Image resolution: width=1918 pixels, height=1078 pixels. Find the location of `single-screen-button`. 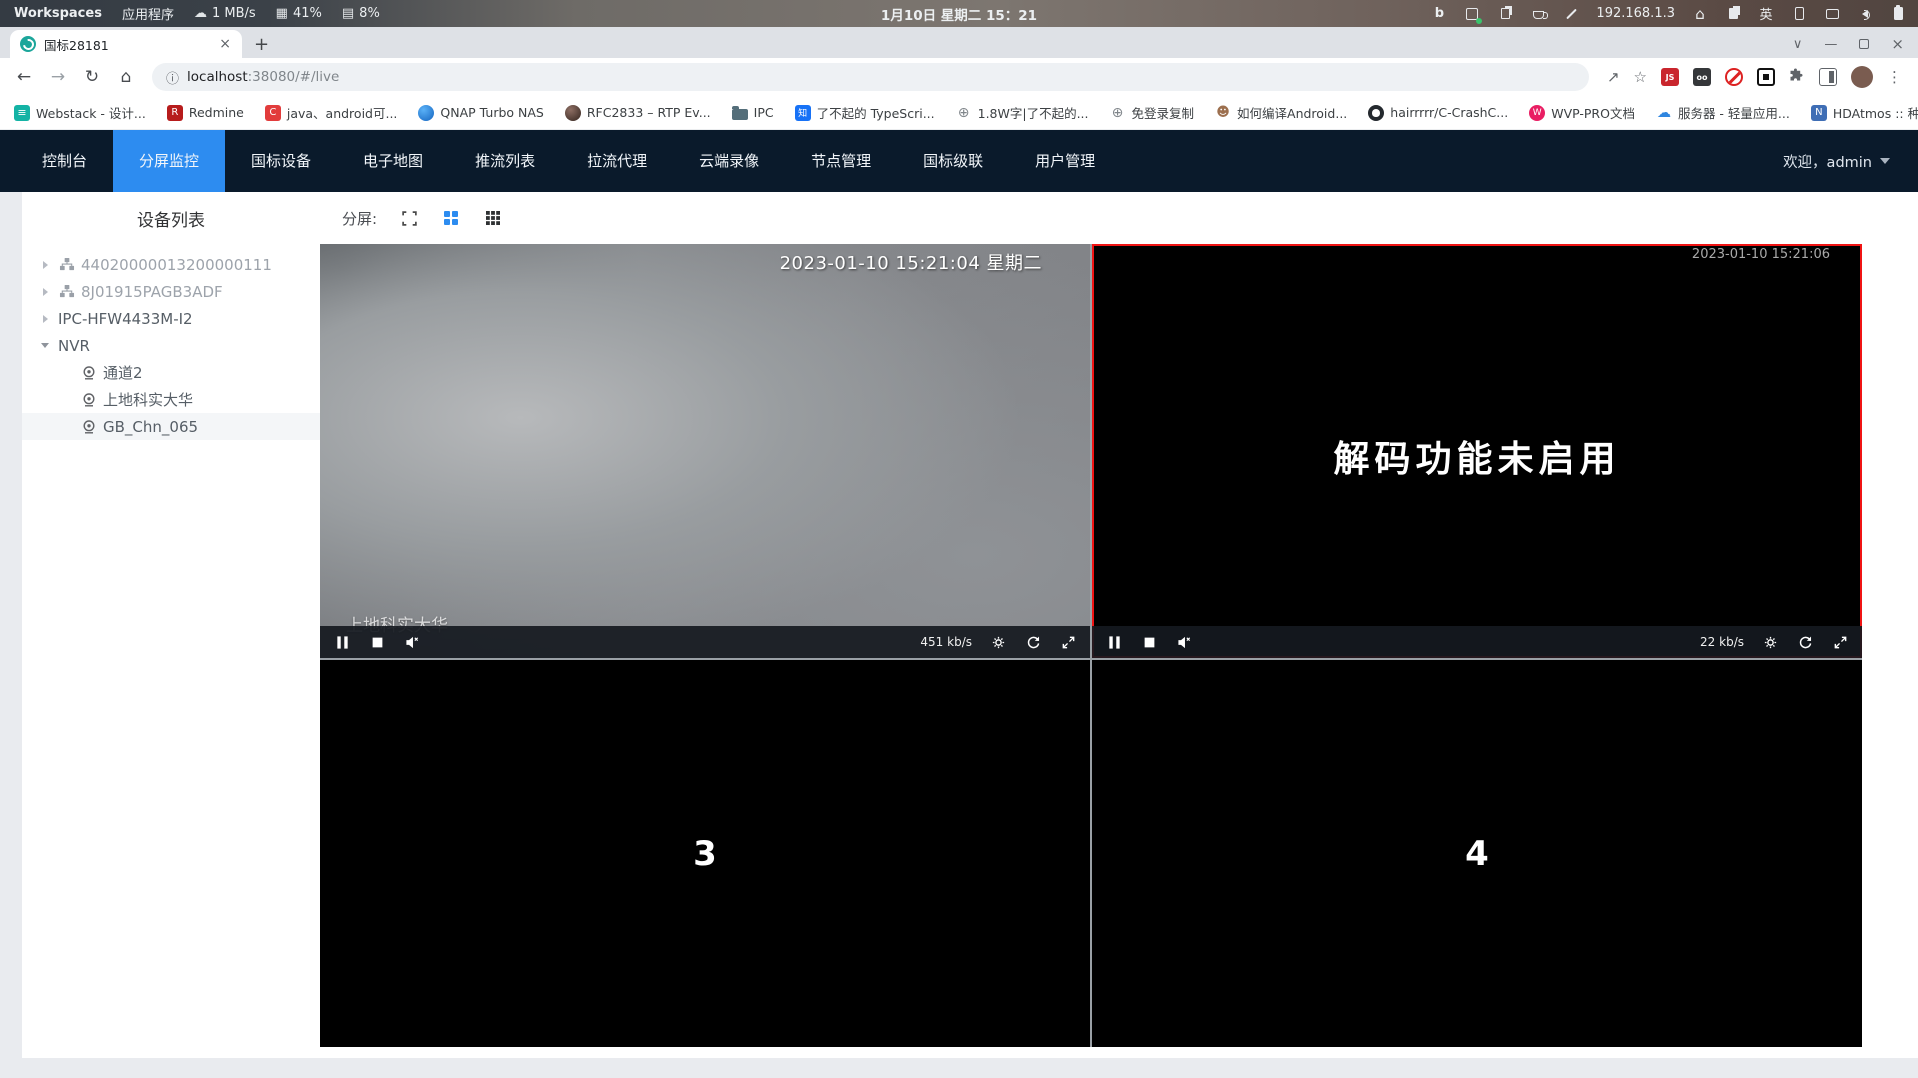

single-screen-button is located at coordinates (409, 218).